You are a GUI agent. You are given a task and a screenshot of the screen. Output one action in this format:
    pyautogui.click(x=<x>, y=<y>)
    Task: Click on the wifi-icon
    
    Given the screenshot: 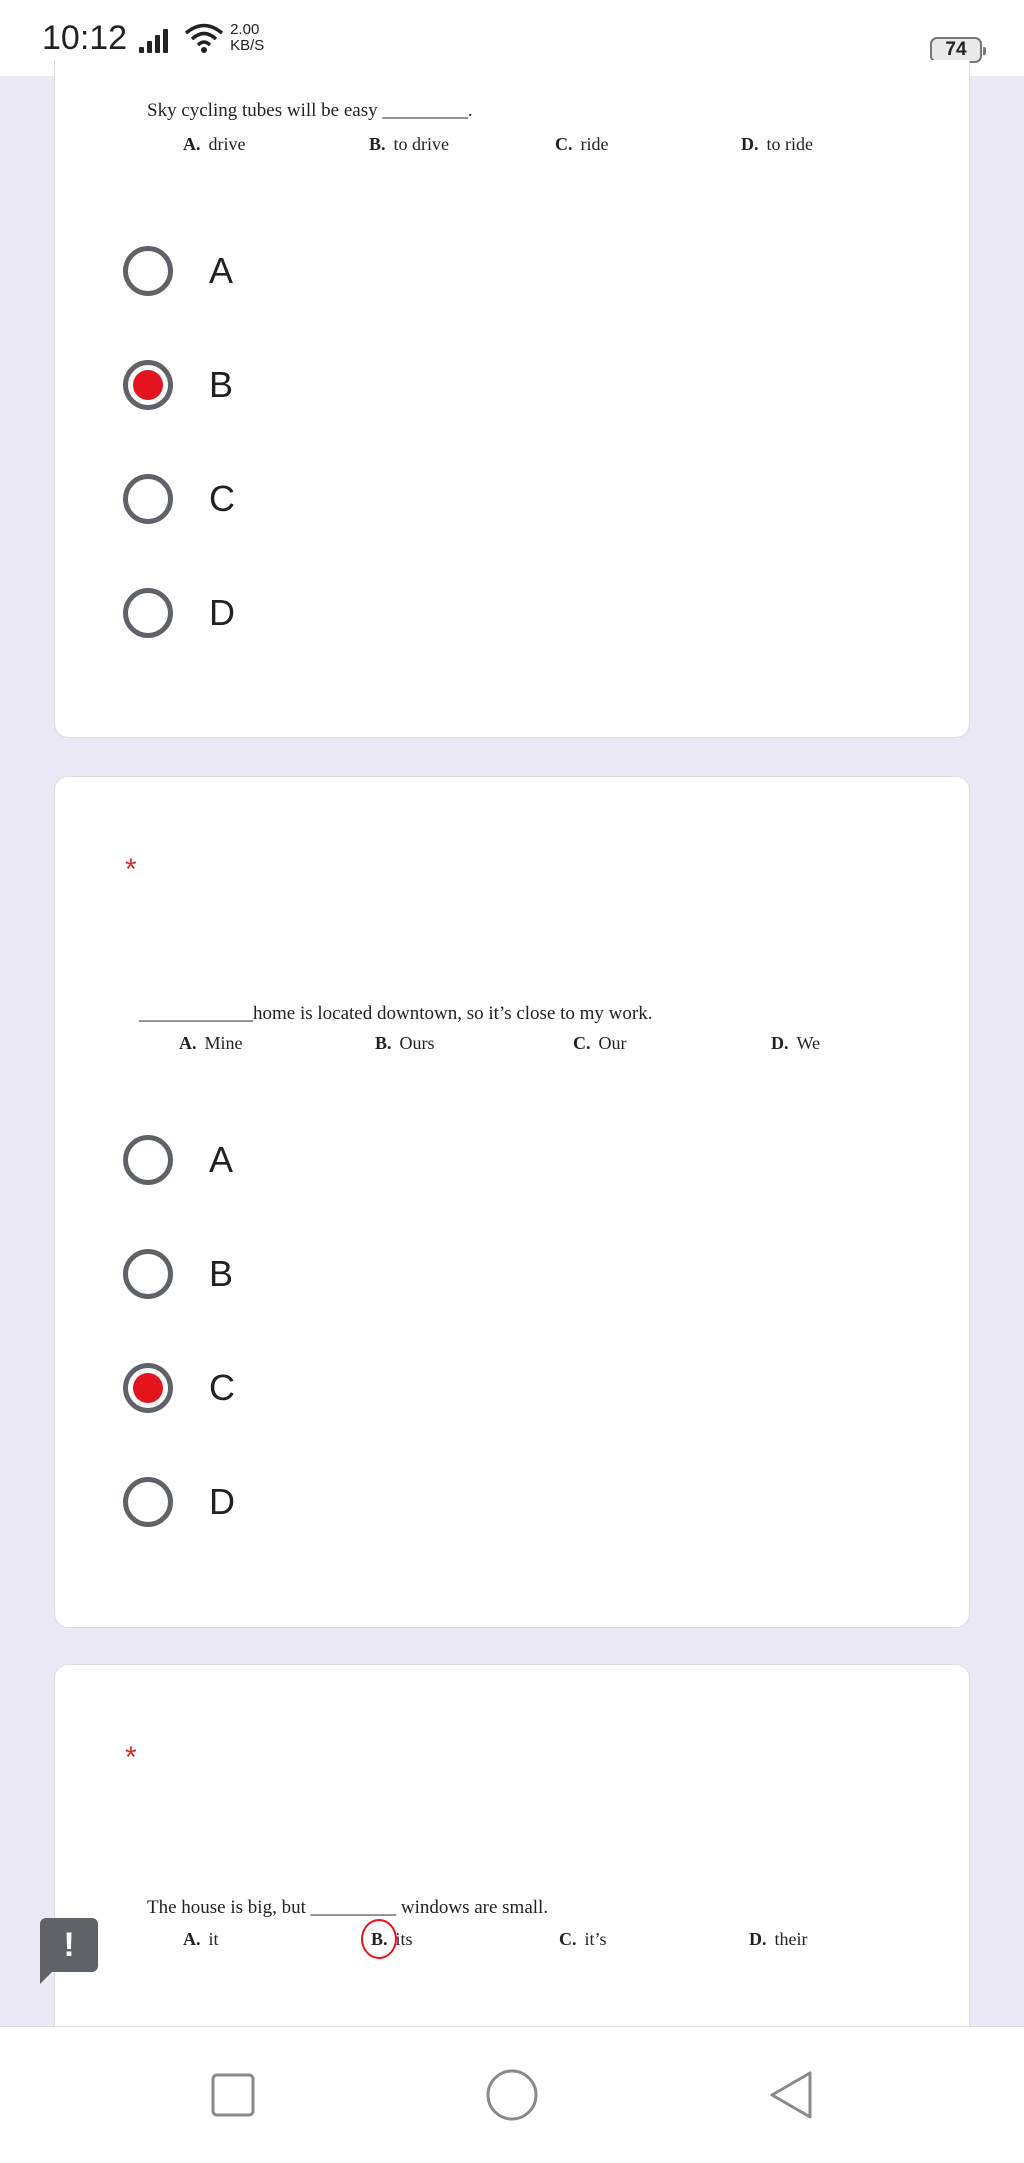 What is the action you would take?
    pyautogui.click(x=204, y=38)
    